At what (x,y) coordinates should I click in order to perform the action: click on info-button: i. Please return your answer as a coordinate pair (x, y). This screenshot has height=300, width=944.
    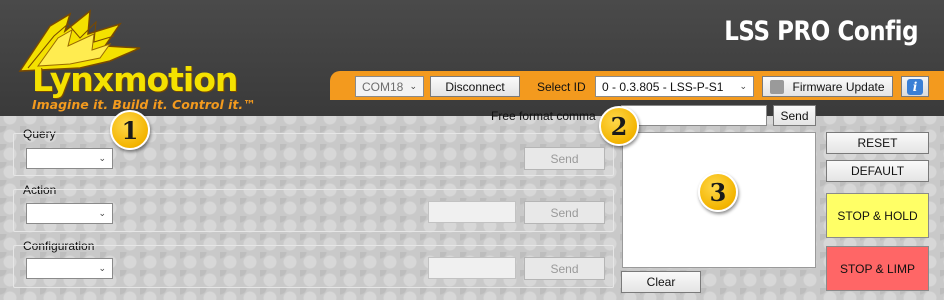
    Looking at the image, I should click on (915, 86).